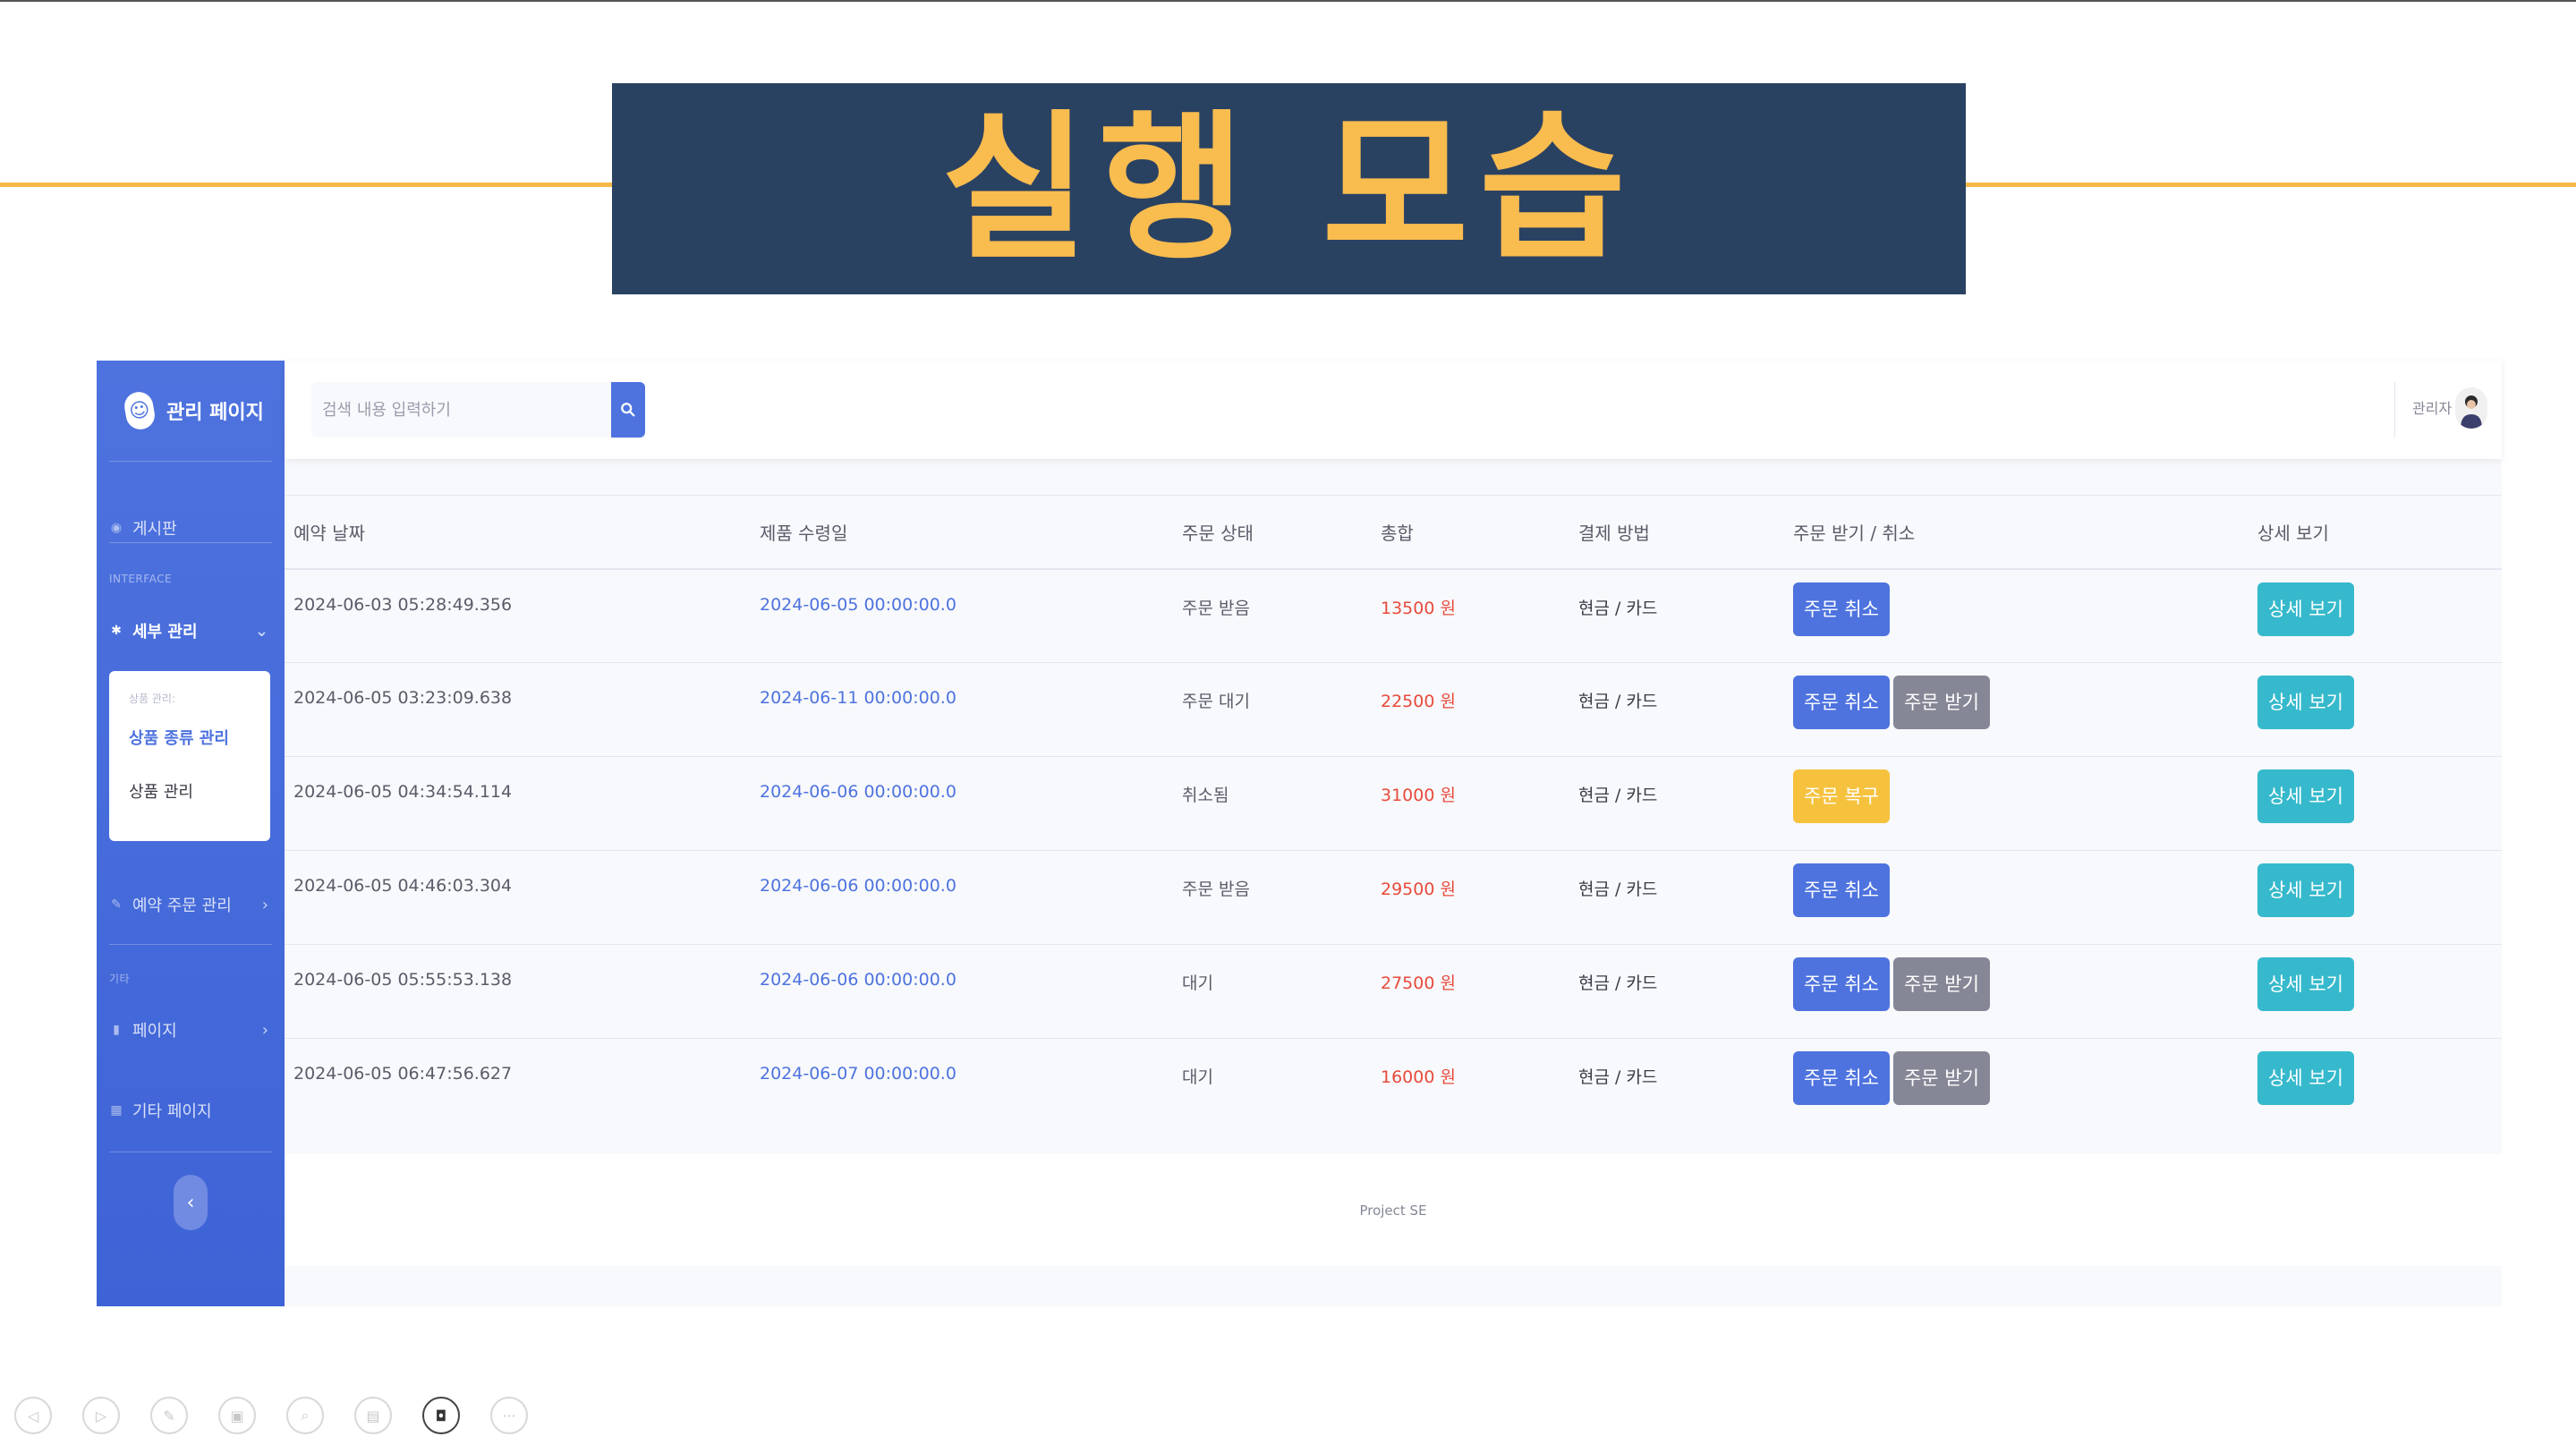 The image size is (2576, 1445). What do you see at coordinates (461, 410) in the screenshot?
I see `search-input` at bounding box center [461, 410].